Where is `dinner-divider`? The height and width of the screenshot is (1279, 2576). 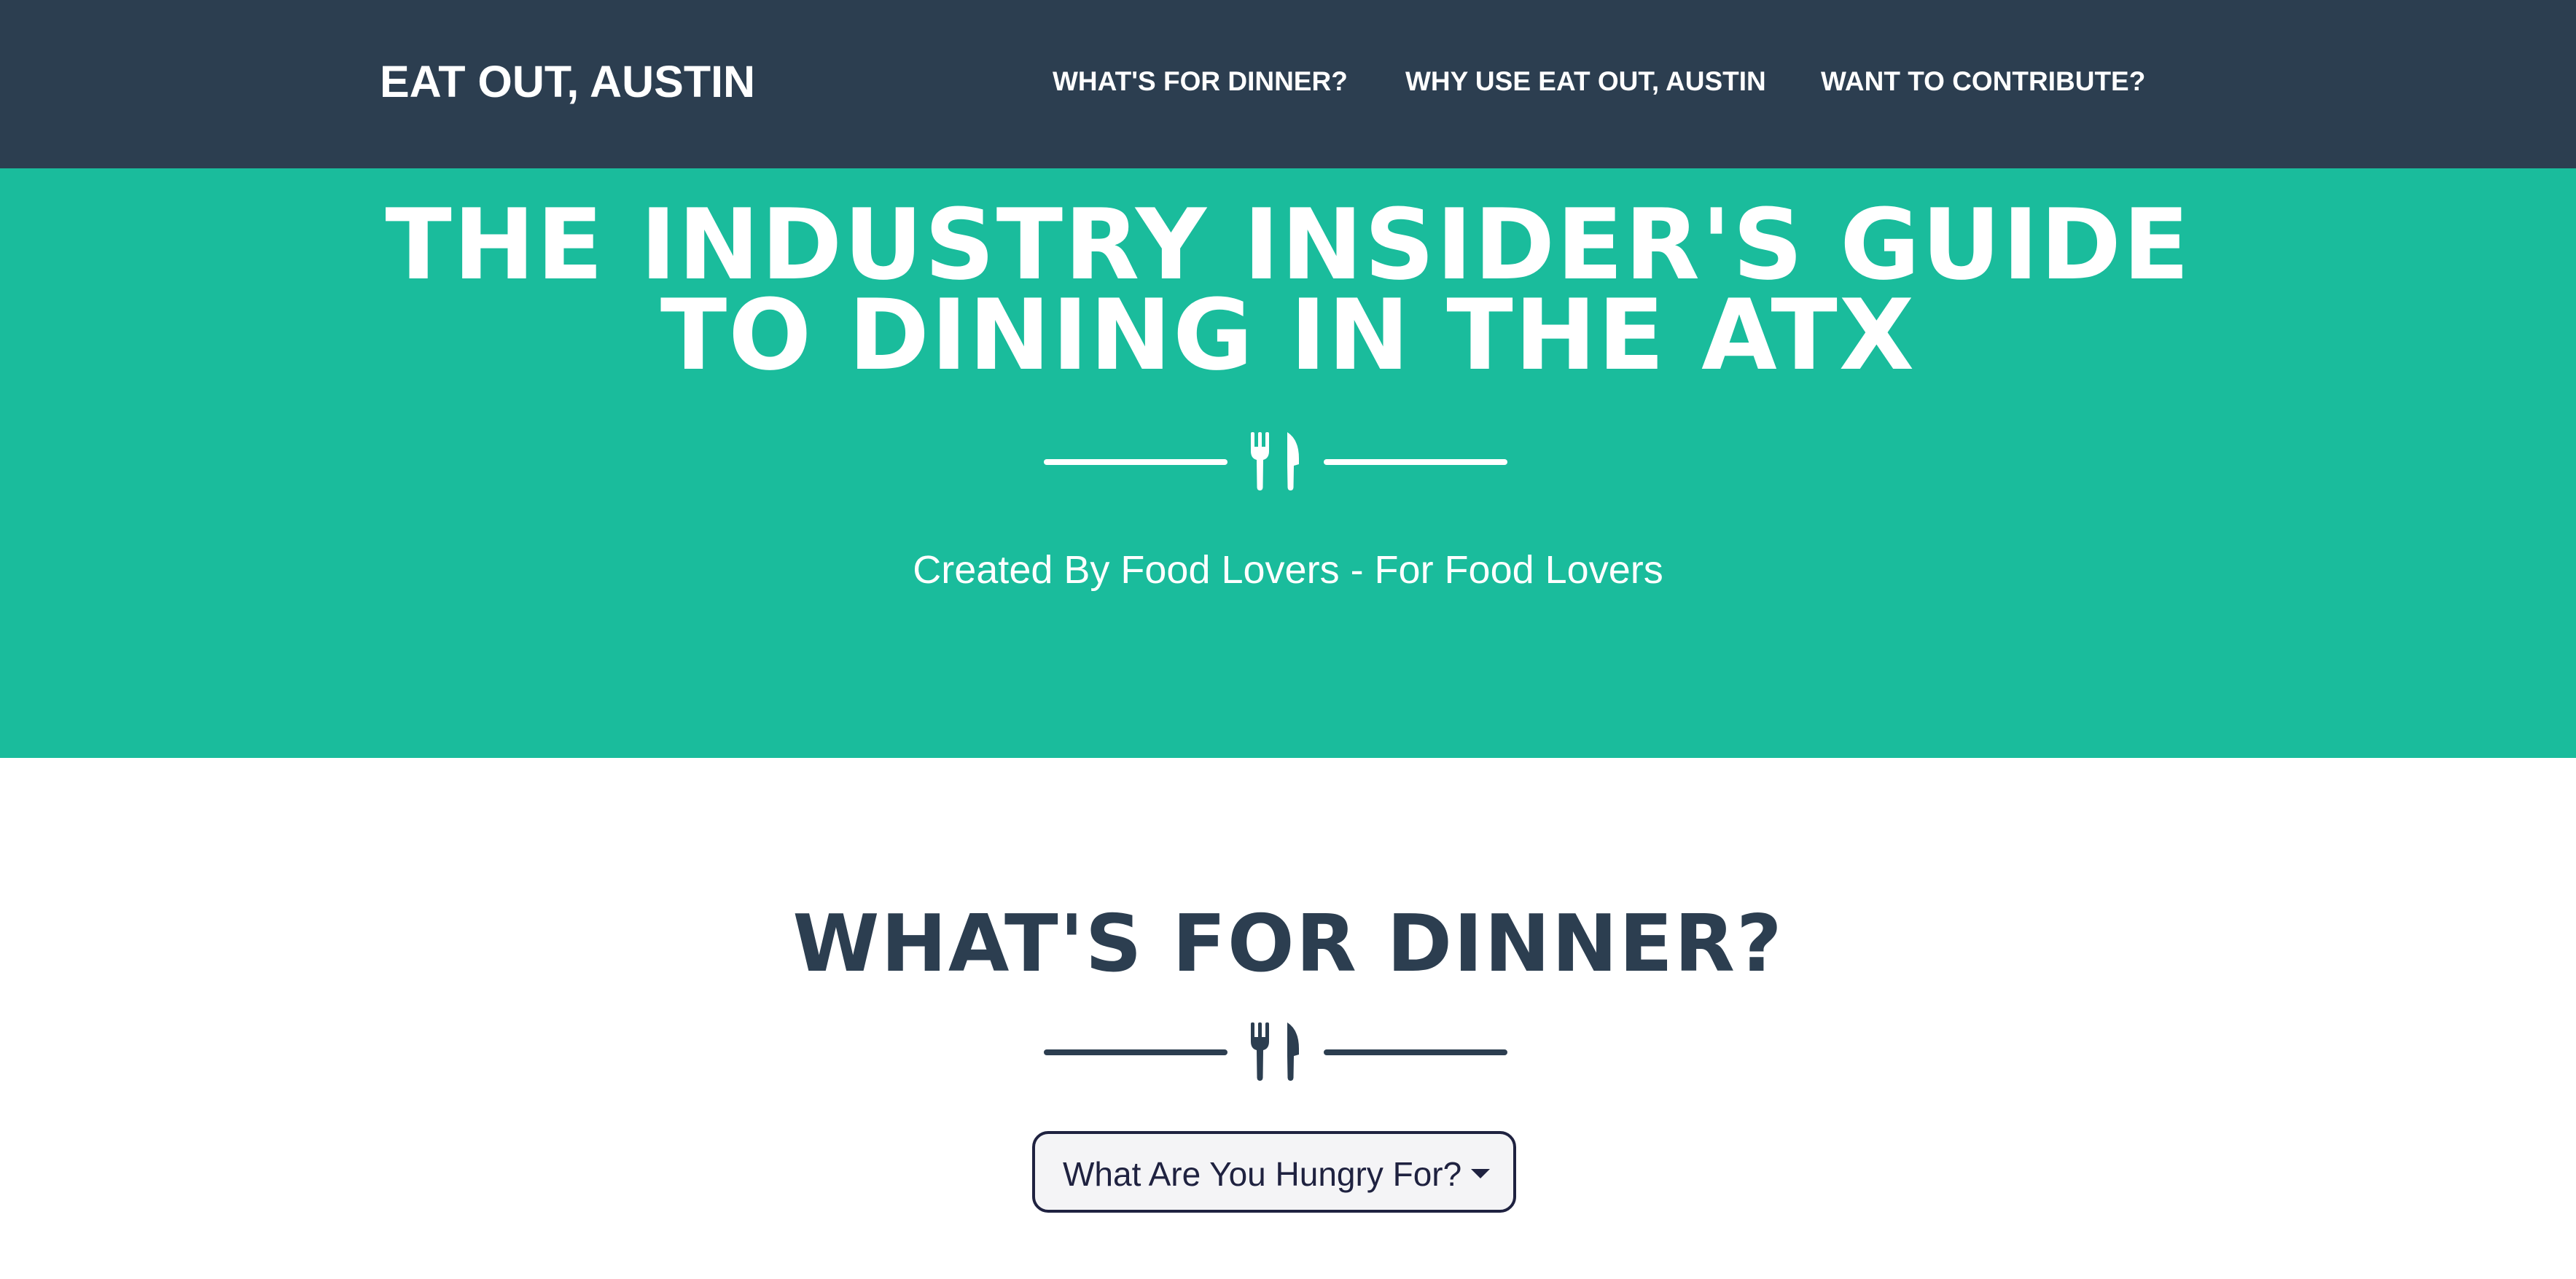 dinner-divider is located at coordinates (1275, 1051).